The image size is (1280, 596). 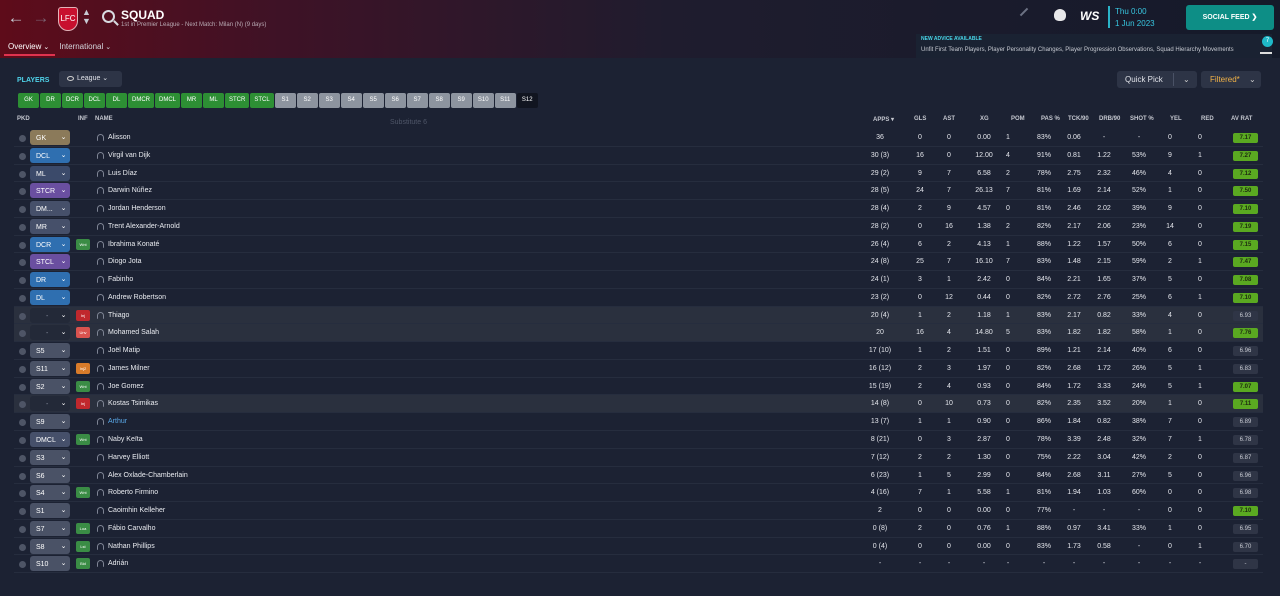 I want to click on advice-person-icon, so click(x=1266, y=50).